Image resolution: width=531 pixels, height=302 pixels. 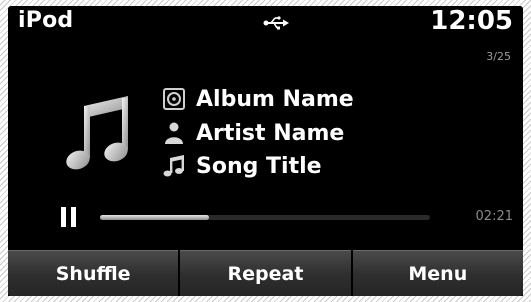 What do you see at coordinates (154, 217) in the screenshot?
I see `progress-fill` at bounding box center [154, 217].